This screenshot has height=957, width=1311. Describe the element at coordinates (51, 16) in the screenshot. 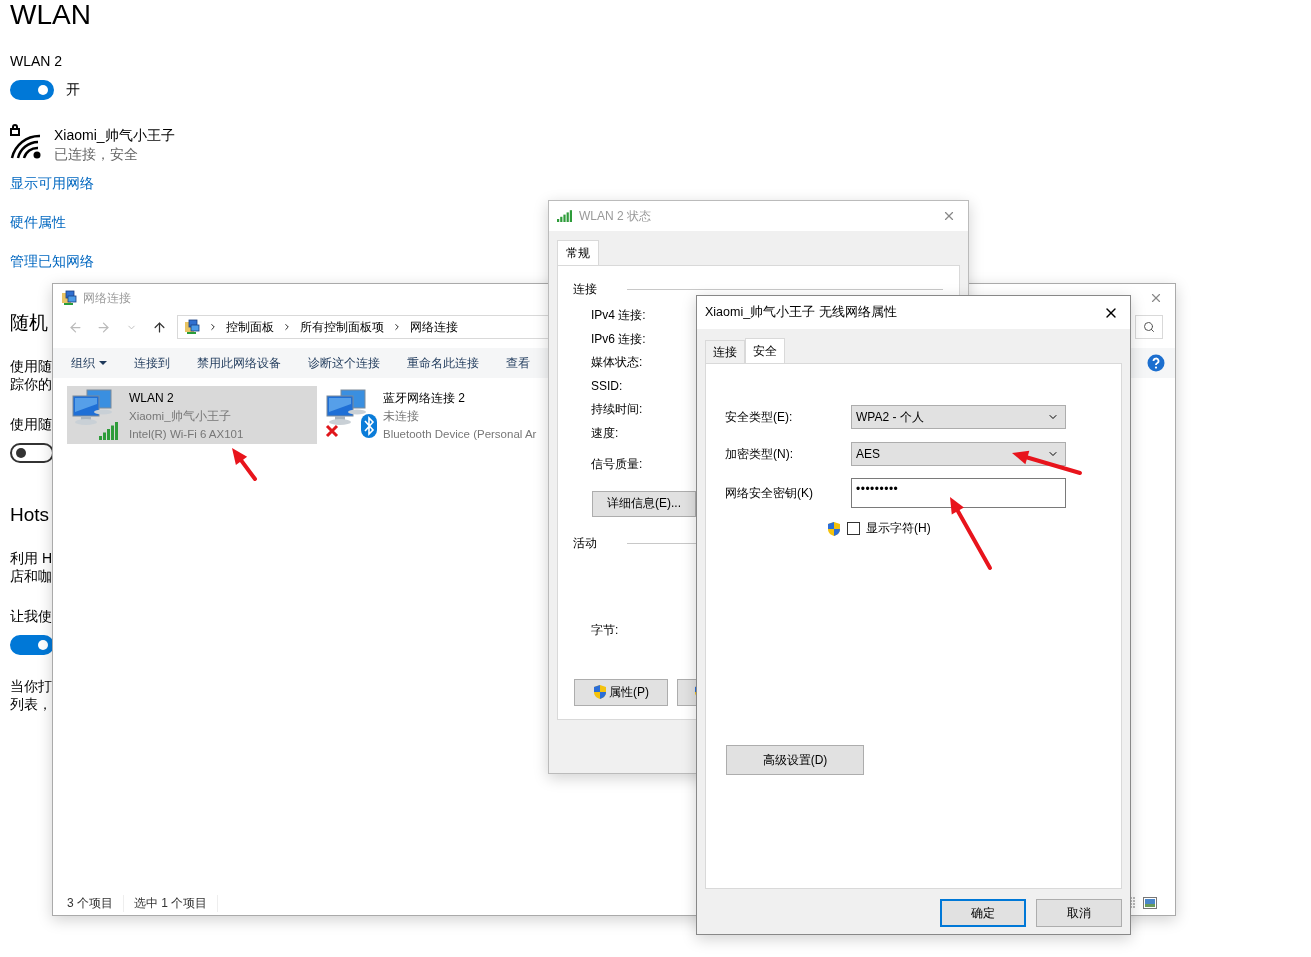

I see `page-title: WLAN` at that location.